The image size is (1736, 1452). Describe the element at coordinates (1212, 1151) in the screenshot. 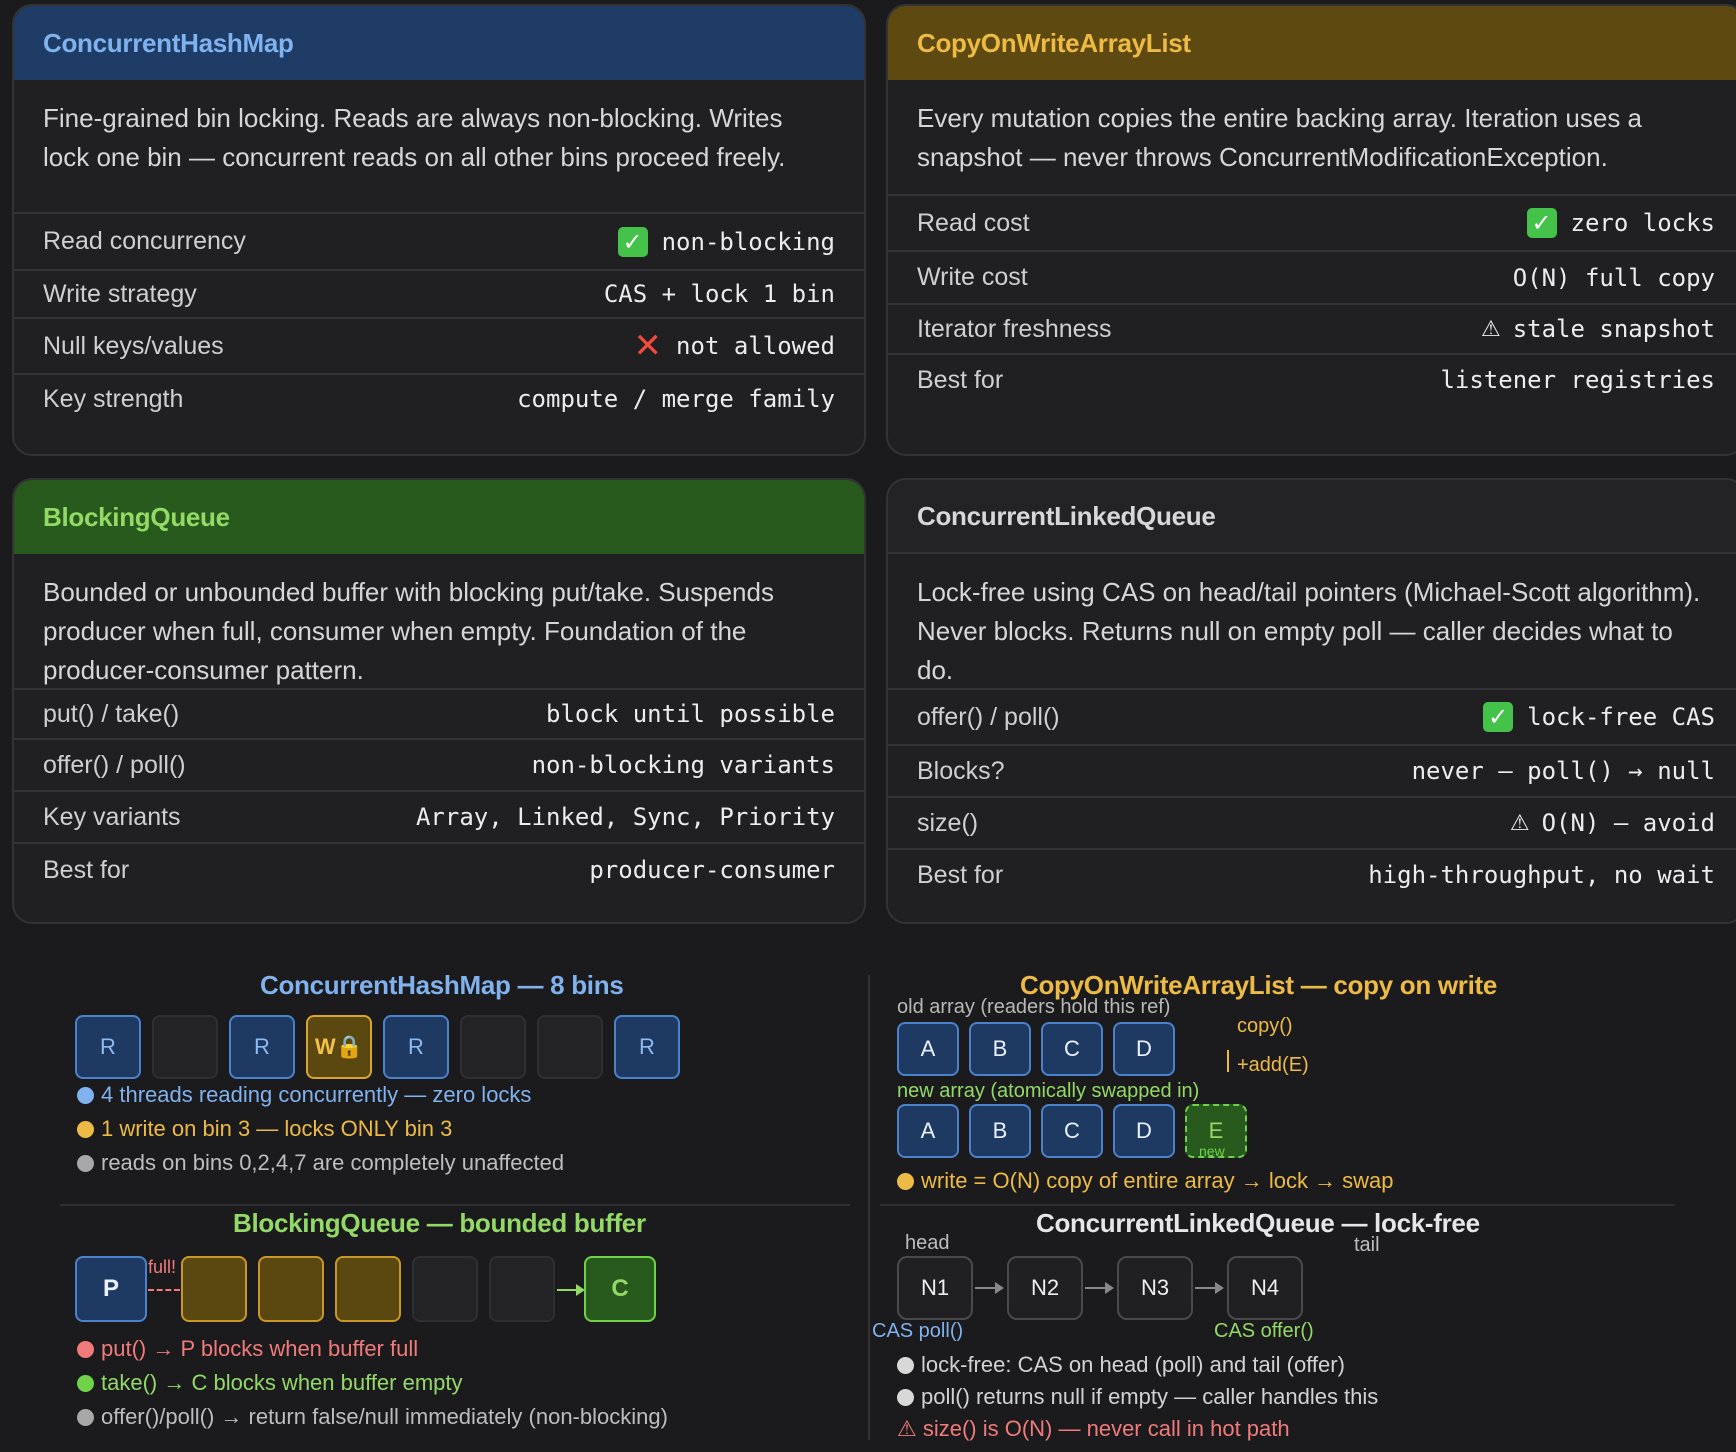

I see `new-tag: new` at that location.